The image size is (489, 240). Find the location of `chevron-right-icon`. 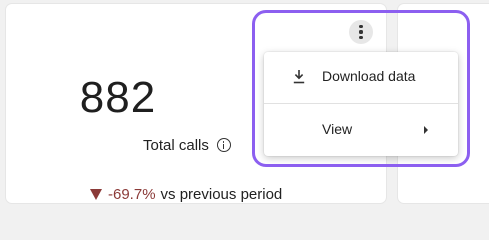

chevron-right-icon is located at coordinates (426, 130).